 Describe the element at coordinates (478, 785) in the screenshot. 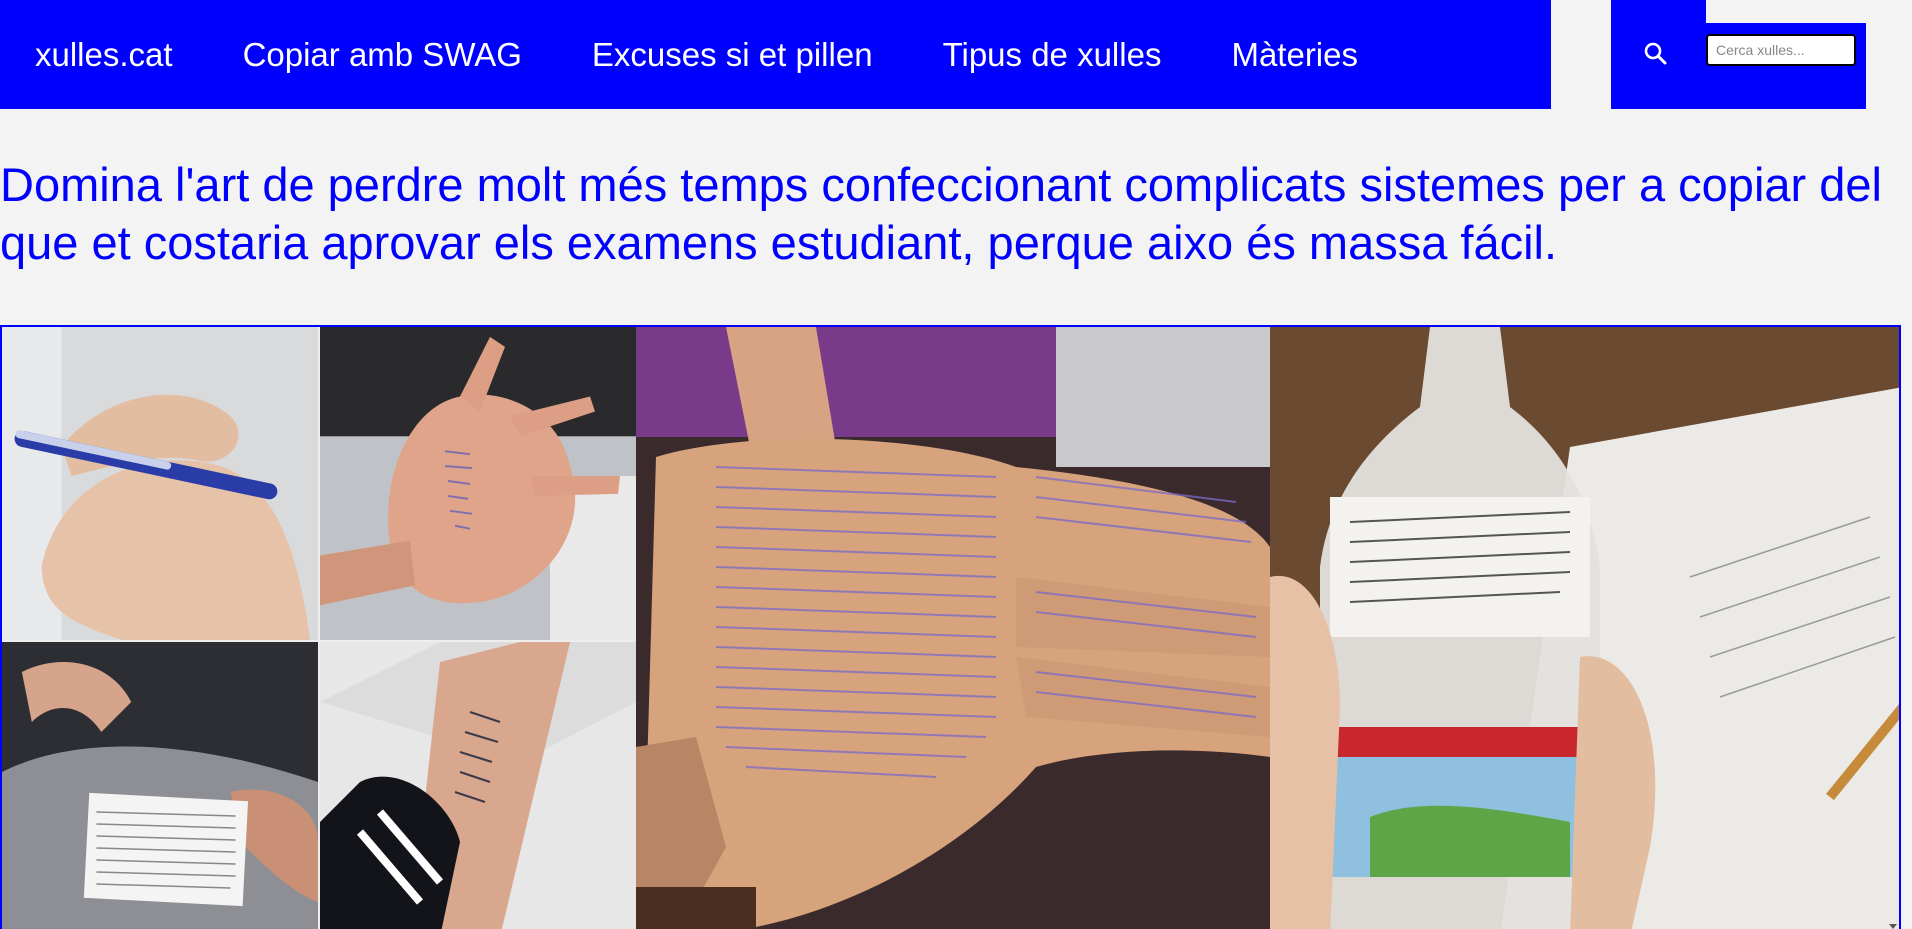

I see `photo-arm-notes` at that location.